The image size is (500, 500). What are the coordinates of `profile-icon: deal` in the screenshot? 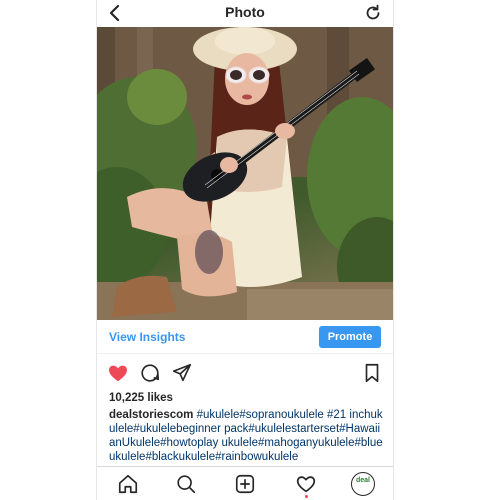 It's located at (363, 484).